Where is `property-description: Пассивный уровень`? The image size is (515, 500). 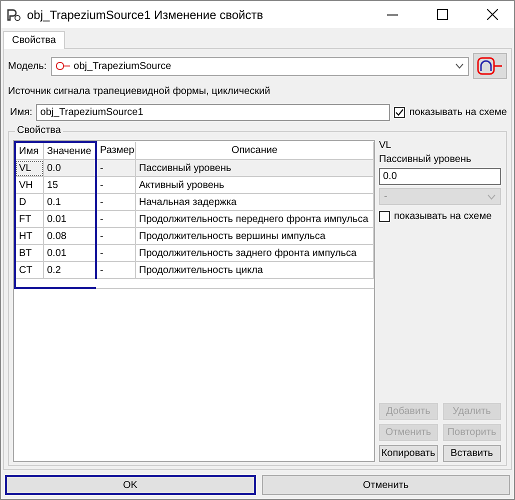
property-description: Пассивный уровень is located at coordinates (425, 159).